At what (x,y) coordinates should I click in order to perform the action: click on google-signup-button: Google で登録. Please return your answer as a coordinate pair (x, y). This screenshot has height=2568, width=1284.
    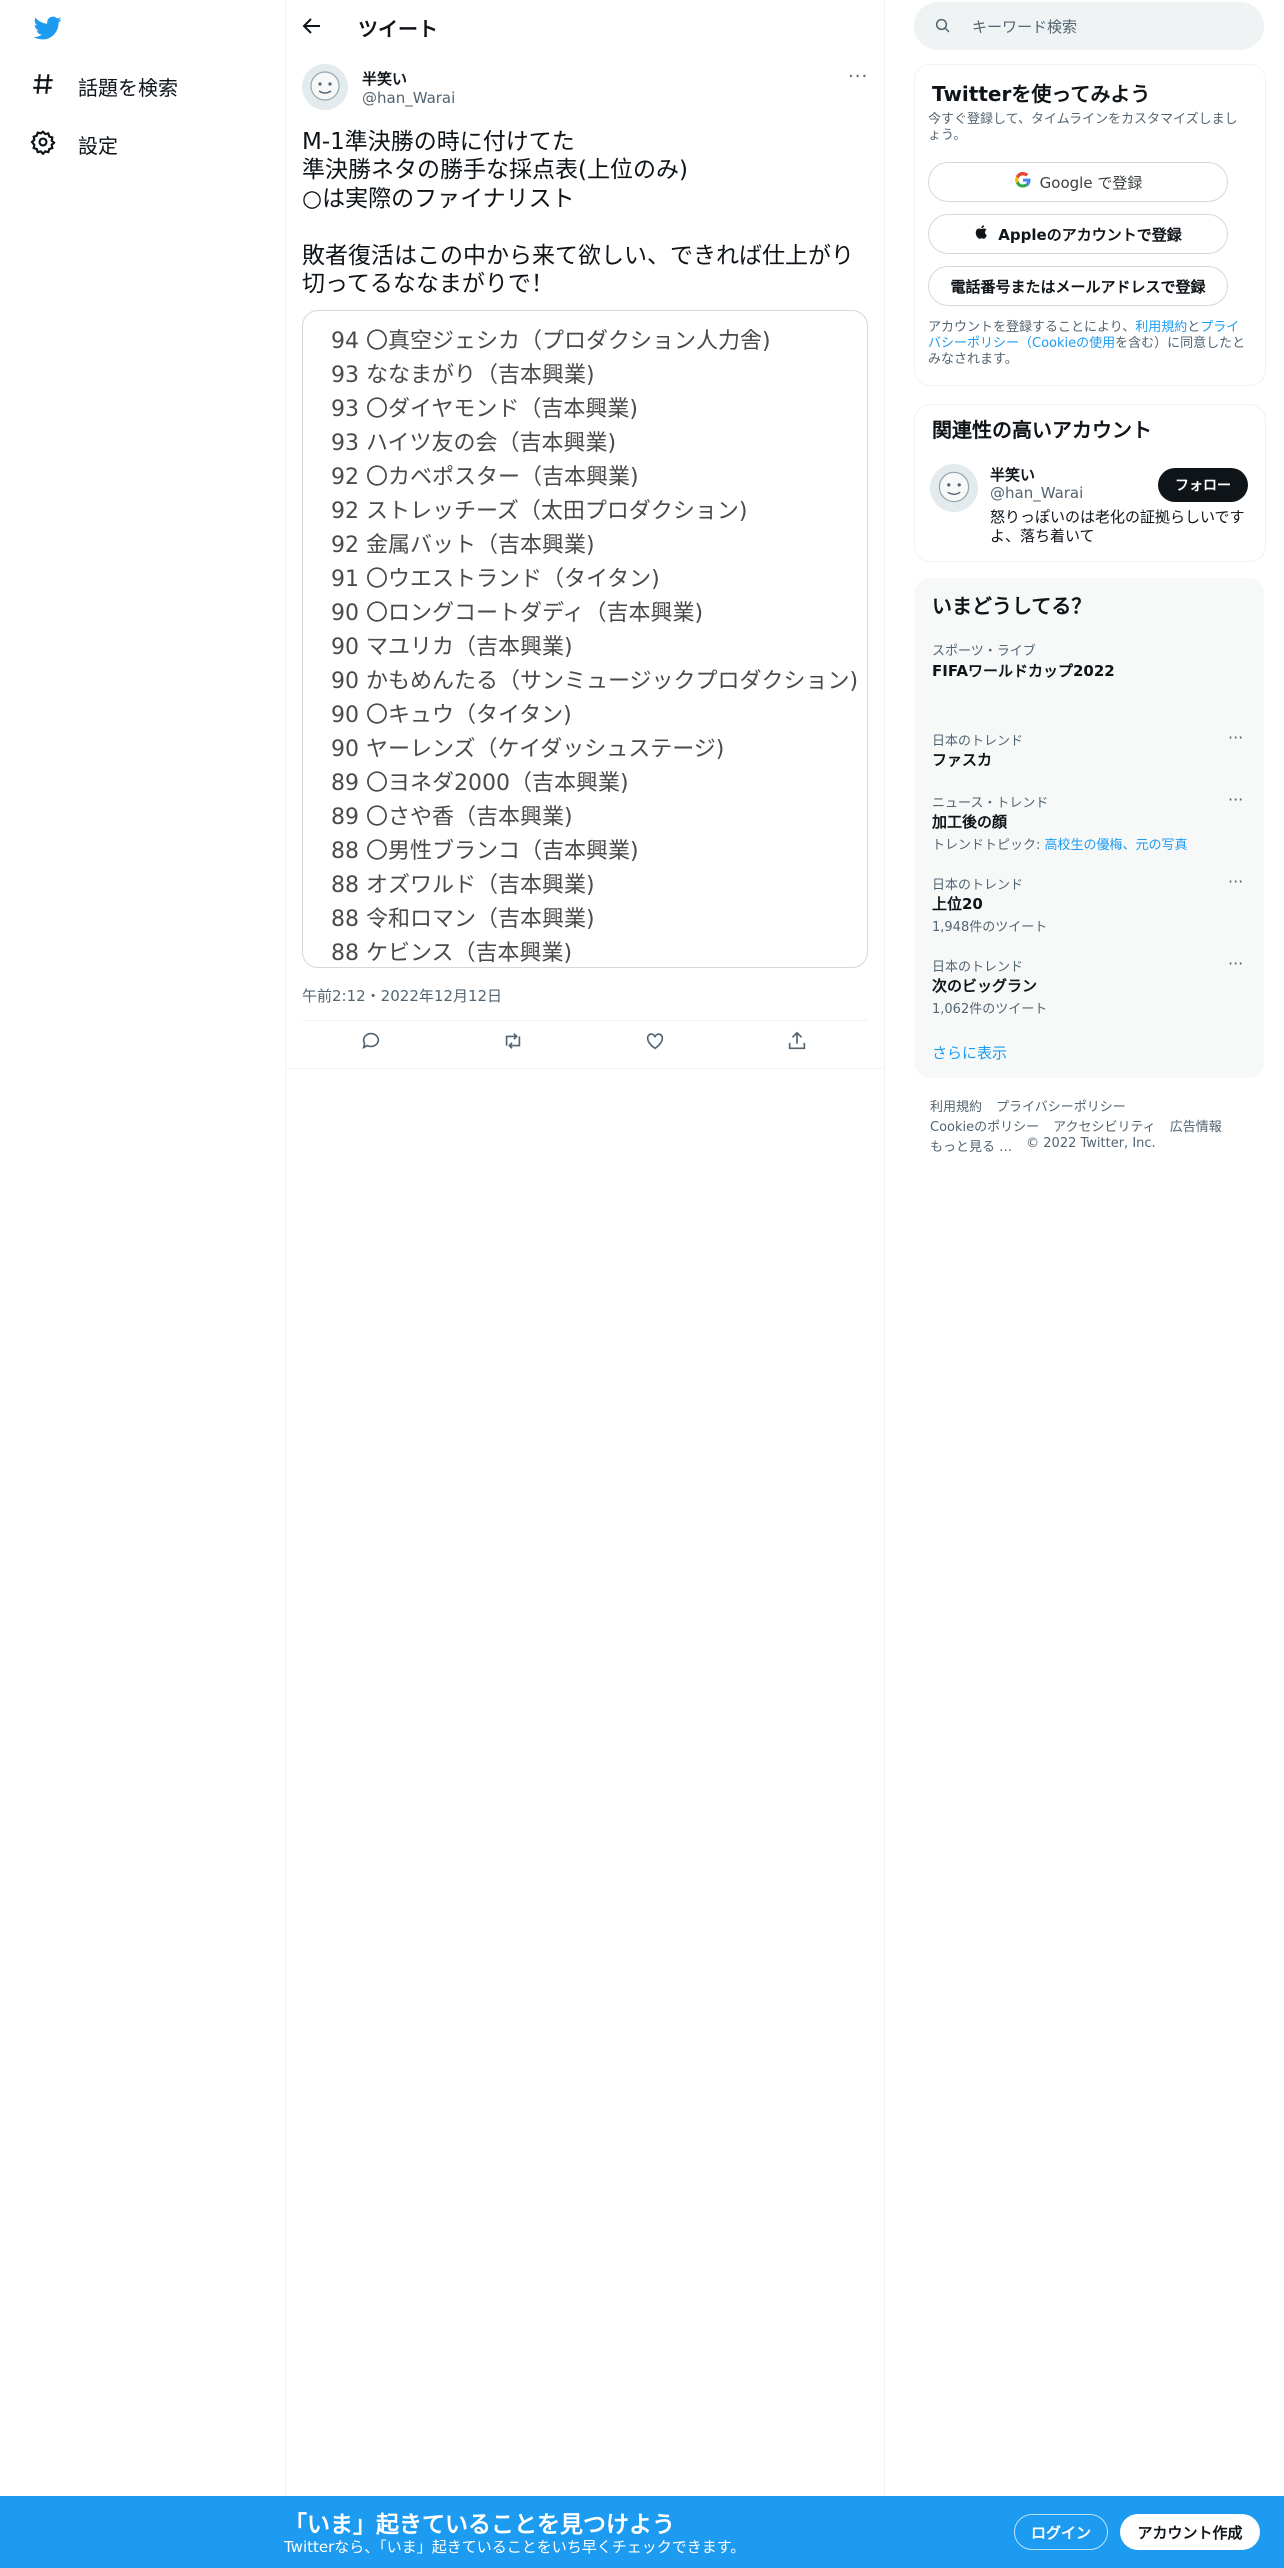
    Looking at the image, I should click on (1078, 182).